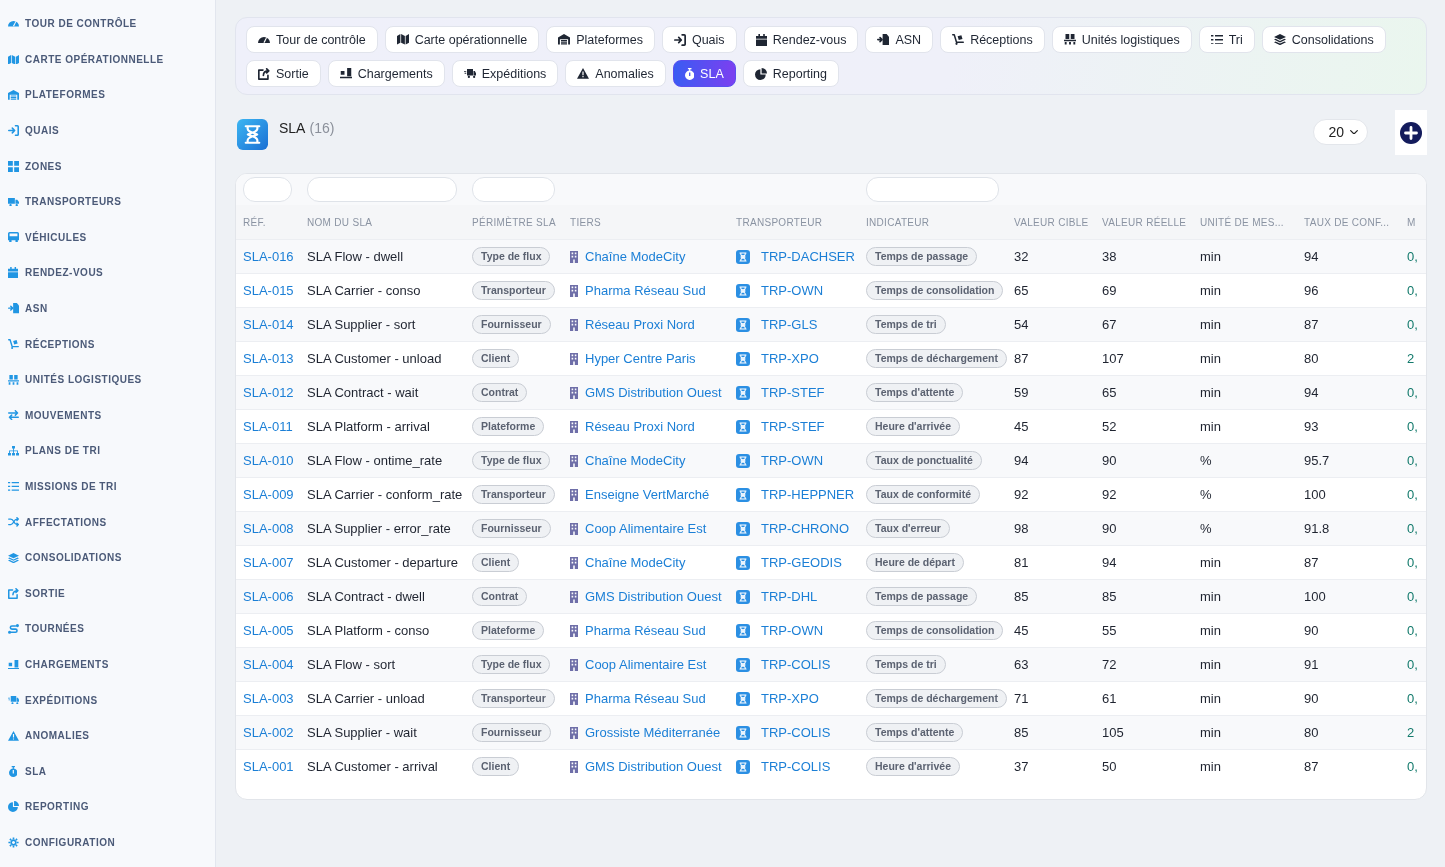 The width and height of the screenshot is (1445, 867). What do you see at coordinates (653, 766) in the screenshot?
I see `tiers-link: GMS Distribution Ouest` at bounding box center [653, 766].